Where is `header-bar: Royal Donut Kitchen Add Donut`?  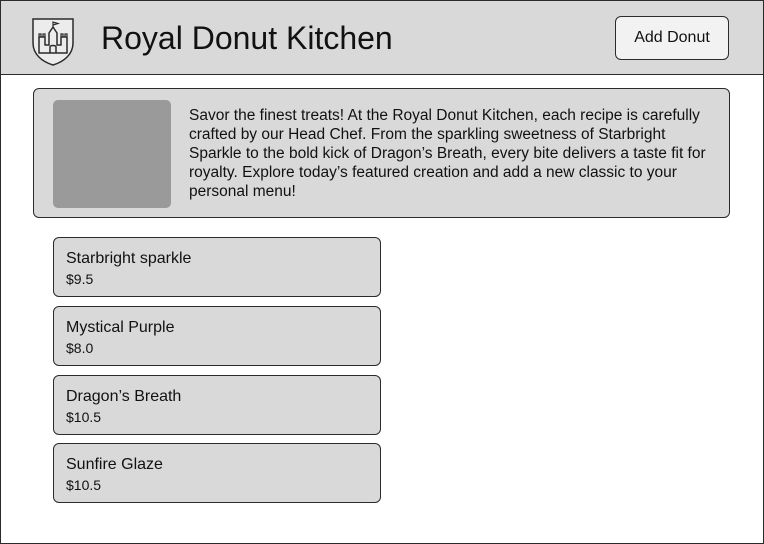
header-bar: Royal Donut Kitchen Add Donut is located at coordinates (382, 38).